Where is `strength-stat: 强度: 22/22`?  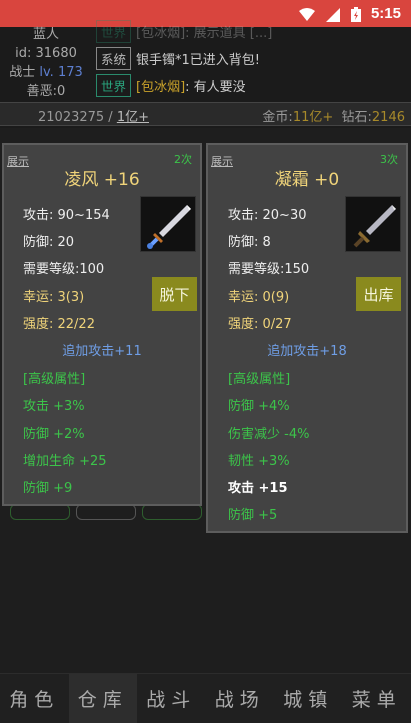
strength-stat: 强度: 22/22 is located at coordinates (59, 324).